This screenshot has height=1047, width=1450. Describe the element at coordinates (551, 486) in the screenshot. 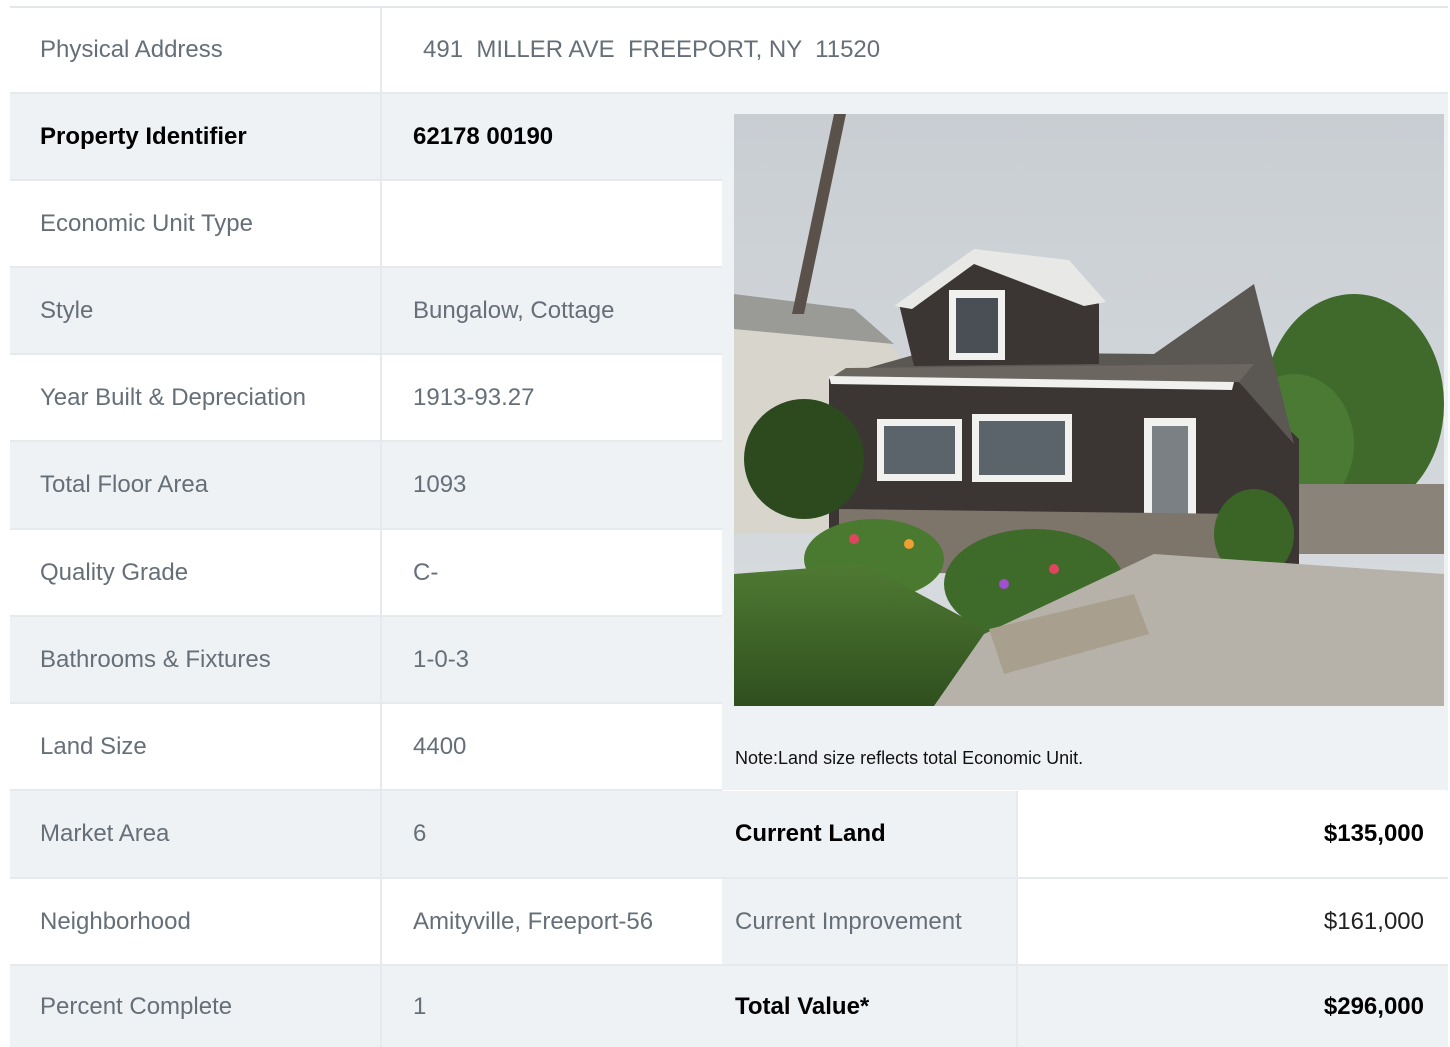

I see `total-floor-area-value: 1093` at that location.